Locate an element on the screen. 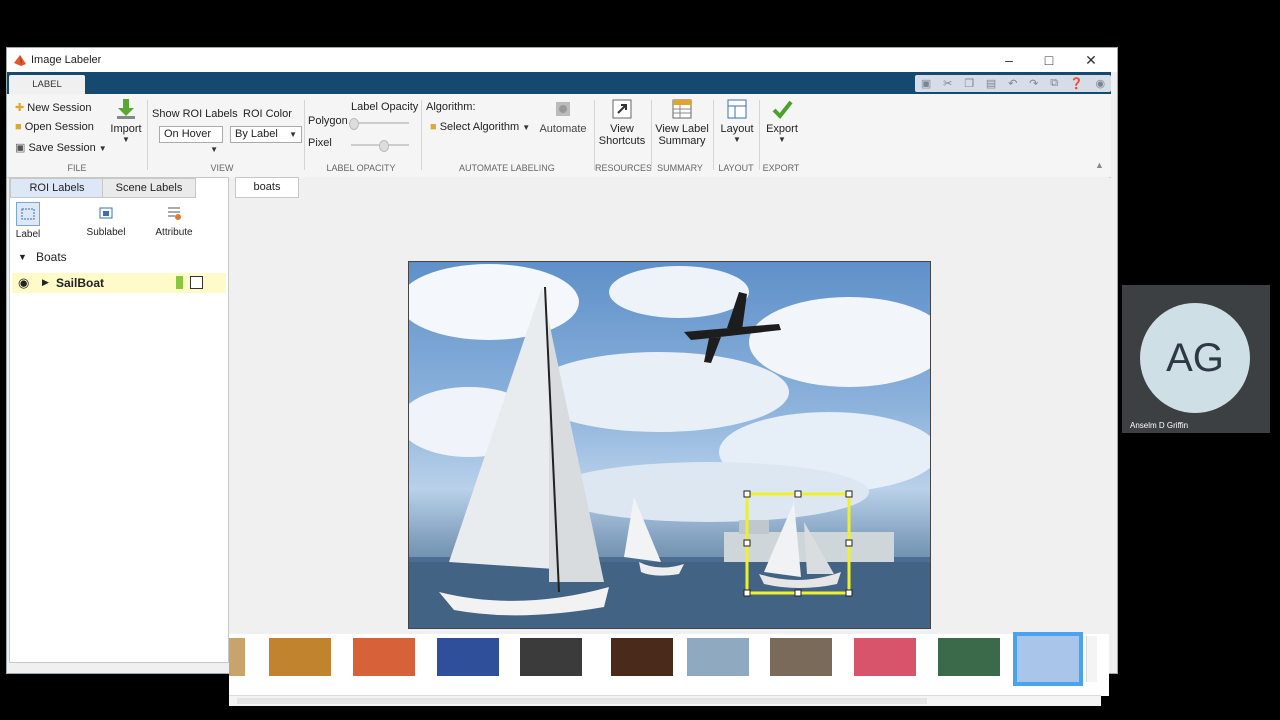 This screenshot has height=720, width=1280. image-browser-strip is located at coordinates (669, 665).